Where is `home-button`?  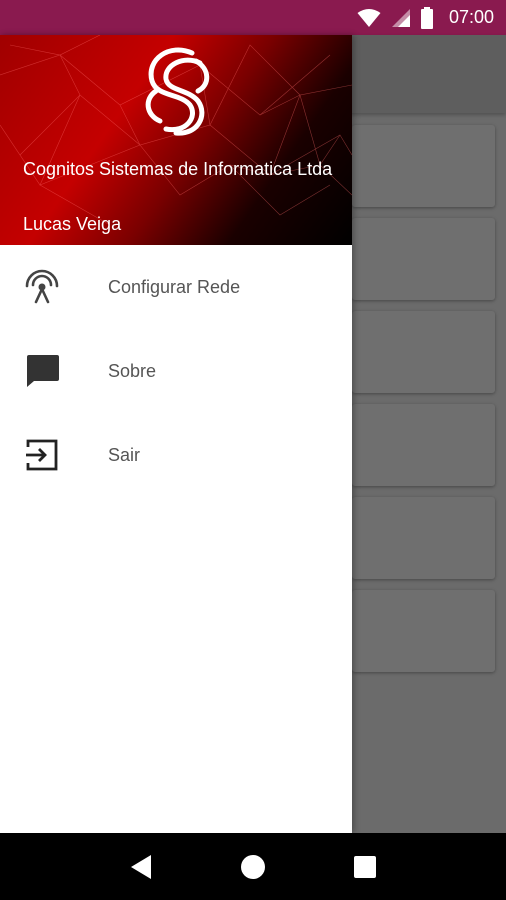
home-button is located at coordinates (253, 867).